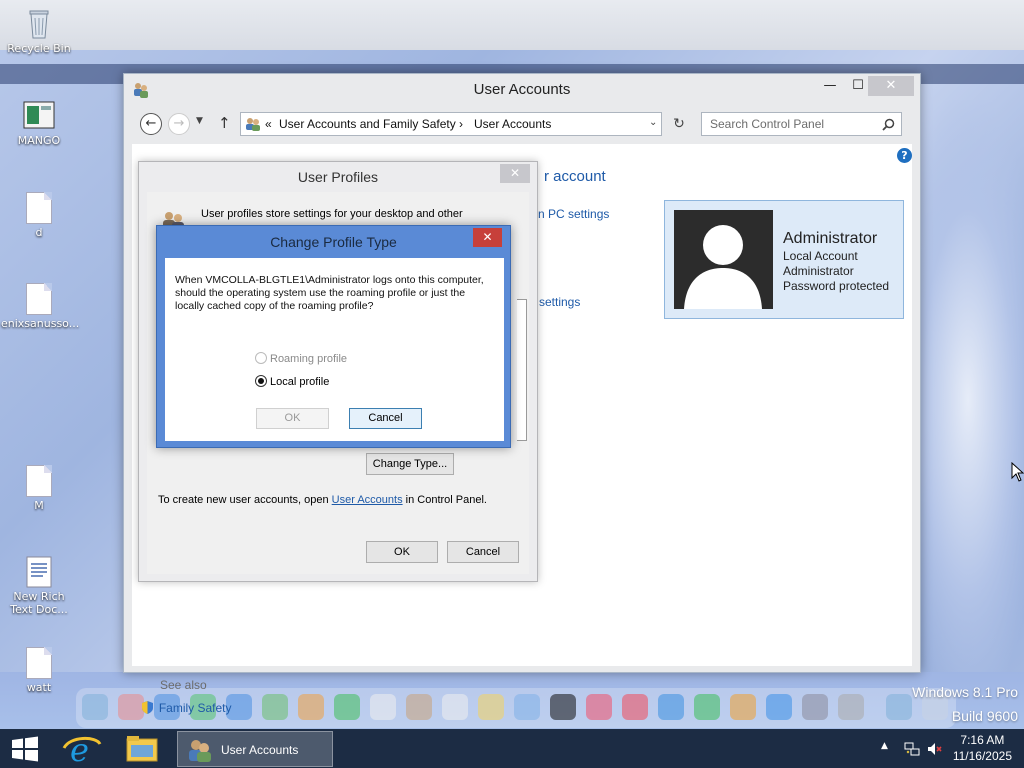 This screenshot has width=1024, height=768. Describe the element at coordinates (512, 124) in the screenshot. I see `breadcrumb-user-accounts: User Accounts` at that location.